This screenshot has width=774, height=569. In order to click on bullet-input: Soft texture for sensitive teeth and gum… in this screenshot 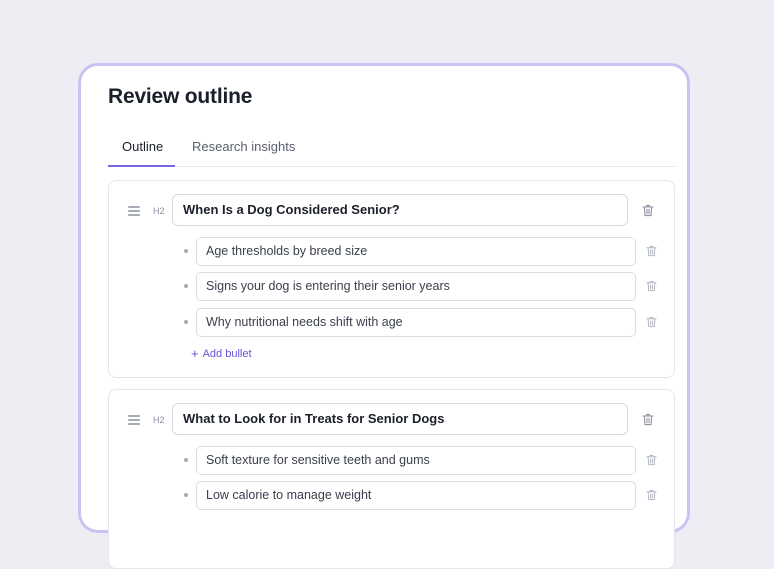, I will do `click(416, 460)`.